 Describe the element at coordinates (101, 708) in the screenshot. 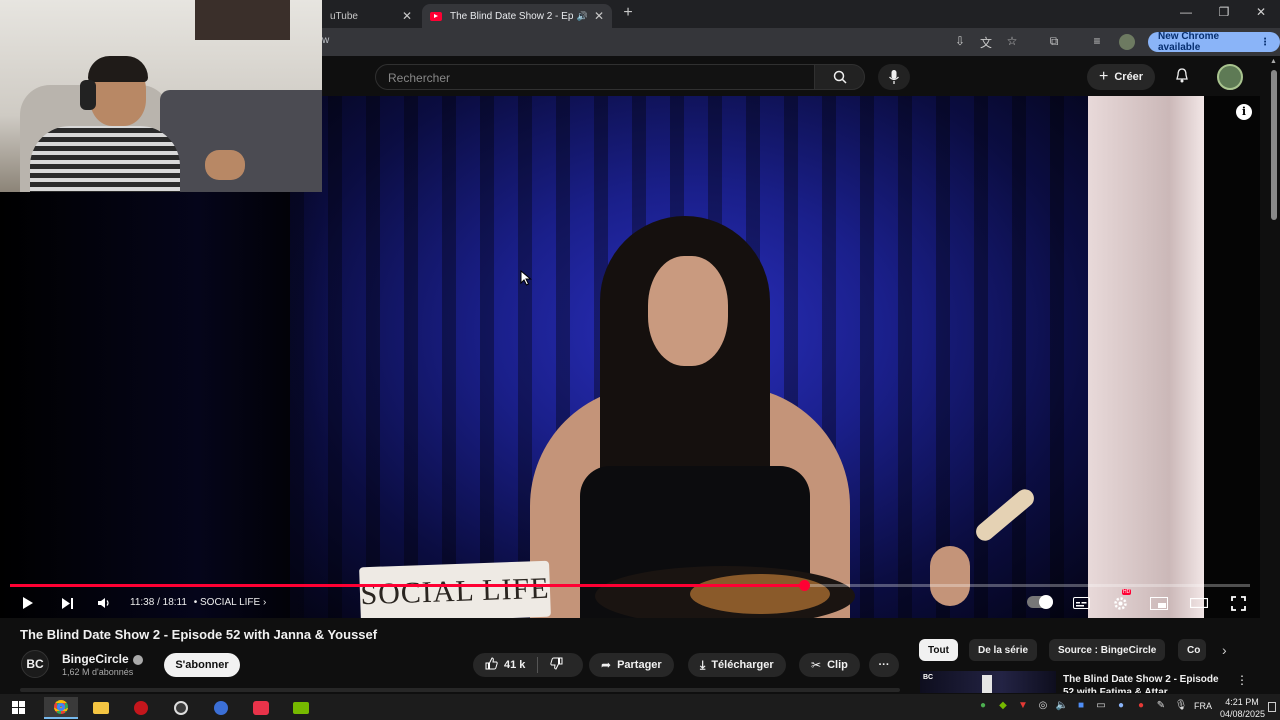

I see `taskbar-file-explorer` at that location.